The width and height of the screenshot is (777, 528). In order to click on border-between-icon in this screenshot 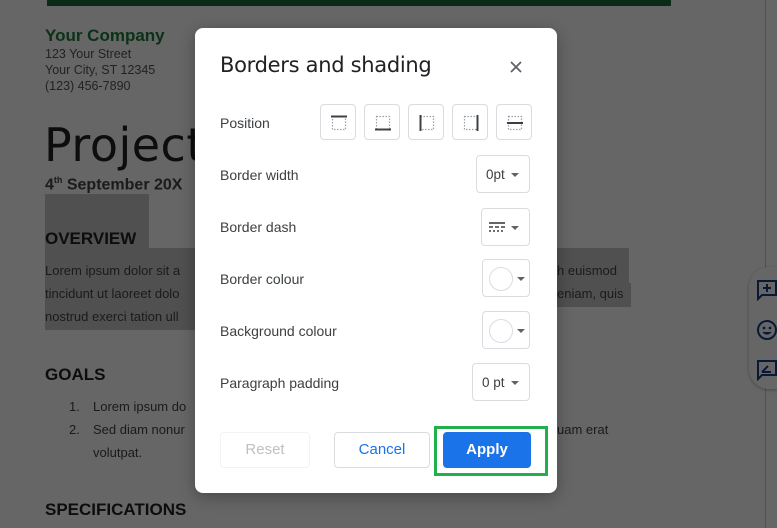, I will do `click(515, 123)`.